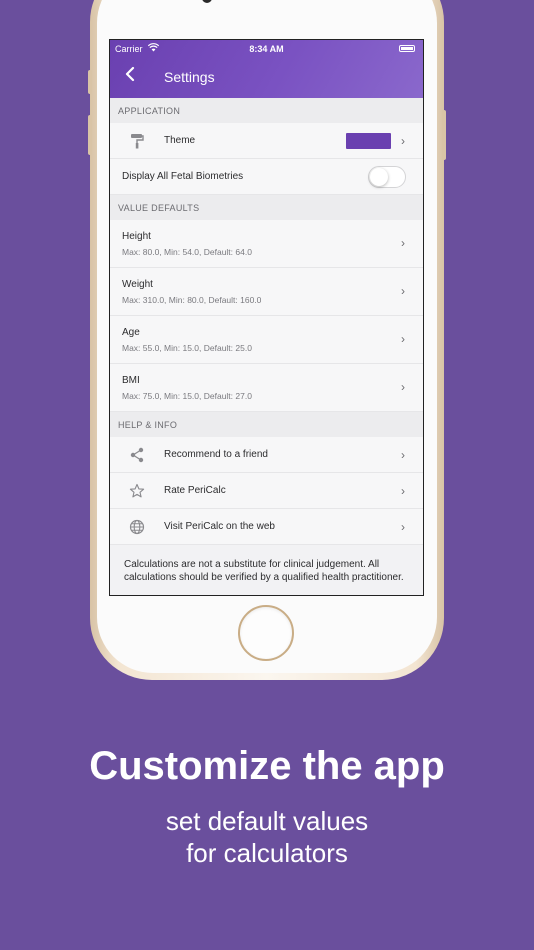 This screenshot has height=950, width=534. What do you see at coordinates (131, 380) in the screenshot?
I see `value-default-title: BMI` at bounding box center [131, 380].